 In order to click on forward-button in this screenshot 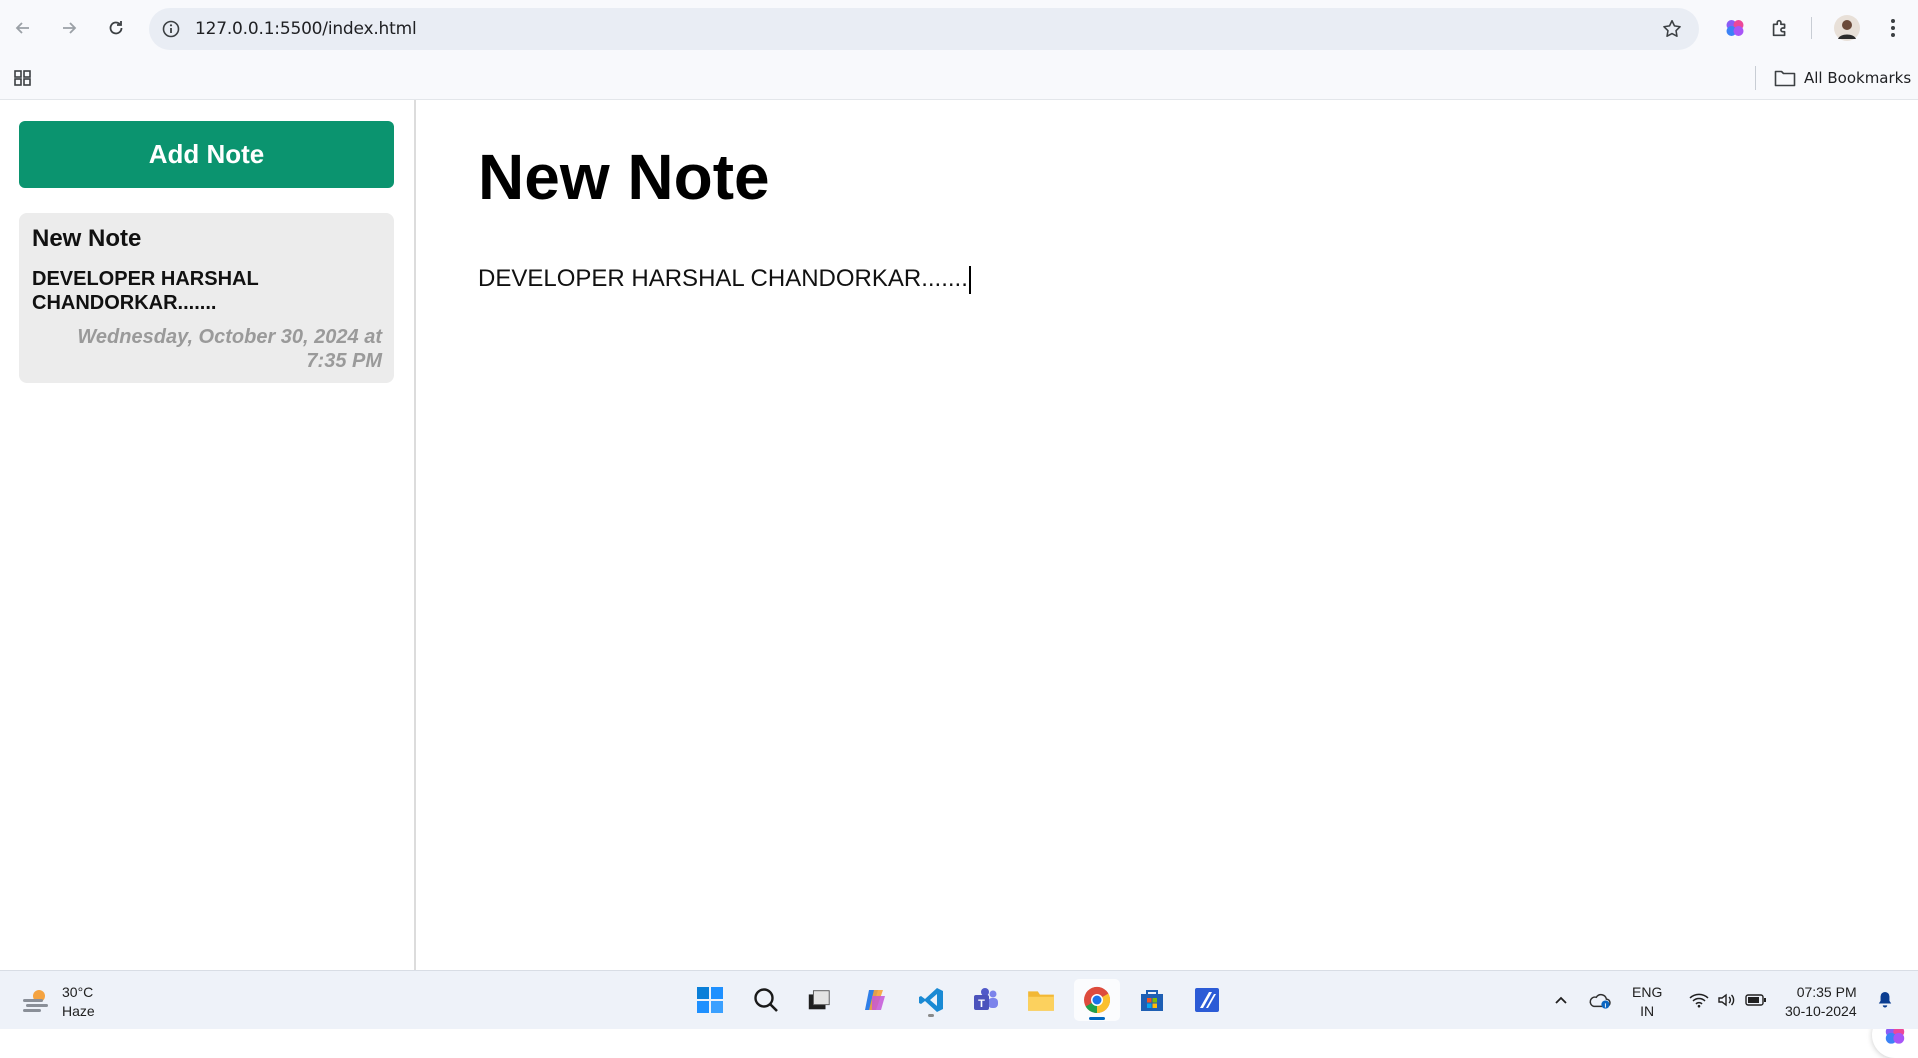, I will do `click(69, 28)`.